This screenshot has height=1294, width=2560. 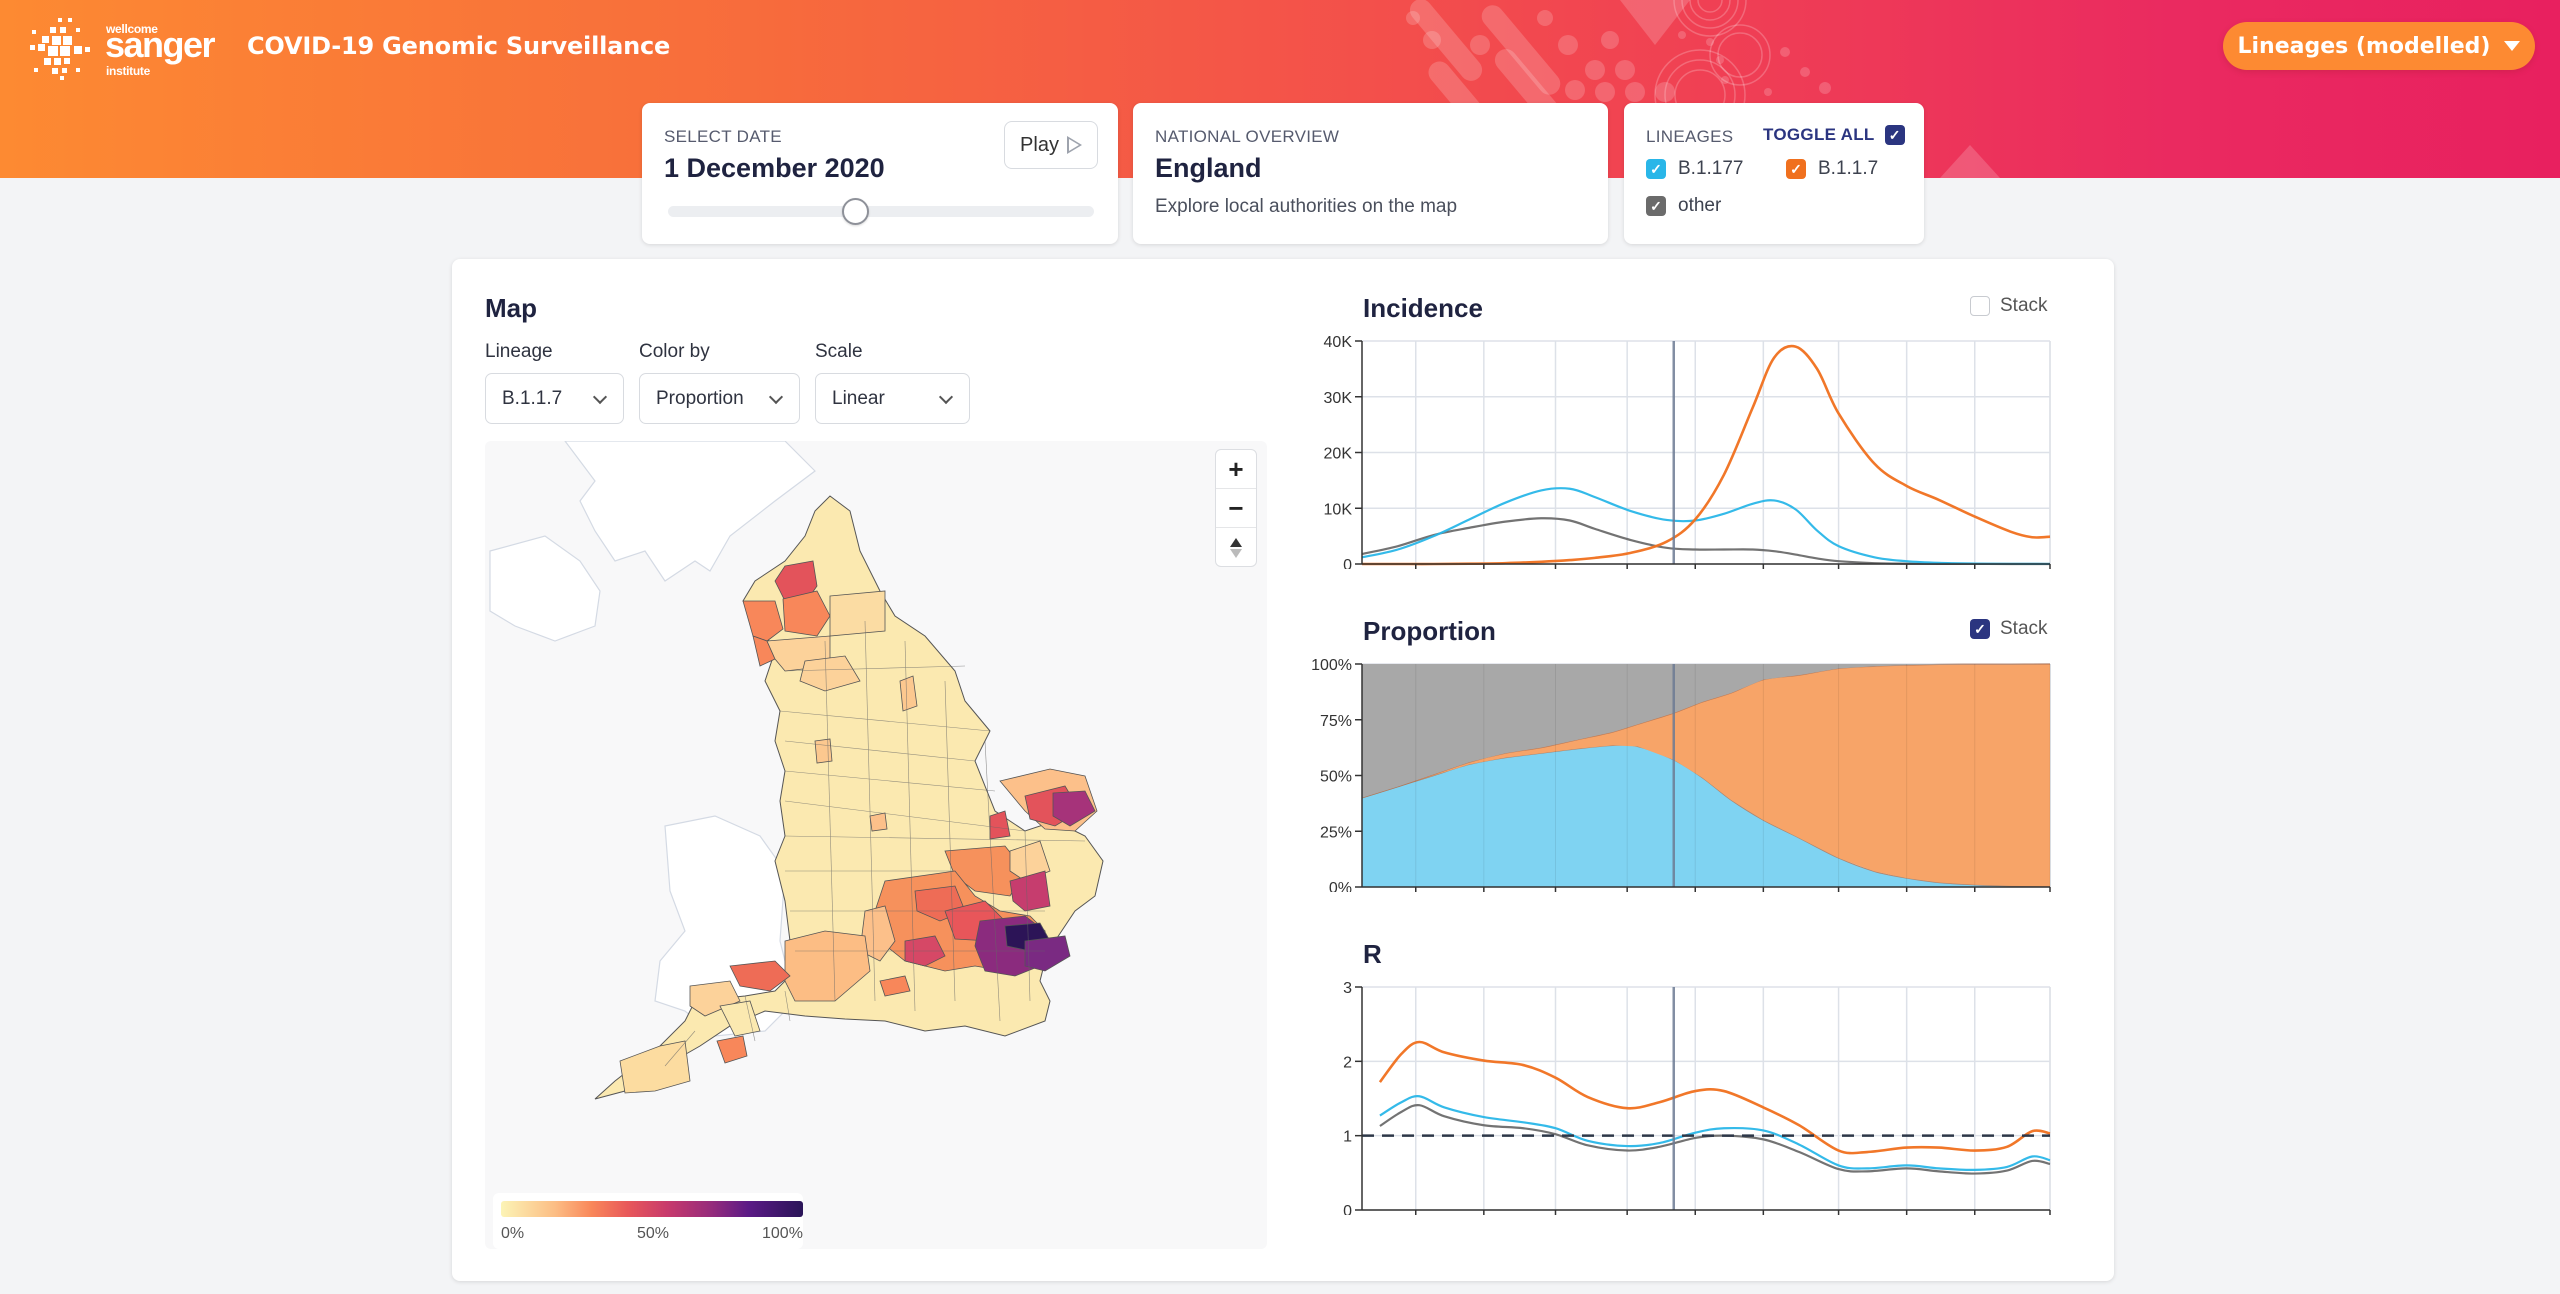 What do you see at coordinates (1690, 136) in the screenshot?
I see `lineages-label: LINEAGES` at bounding box center [1690, 136].